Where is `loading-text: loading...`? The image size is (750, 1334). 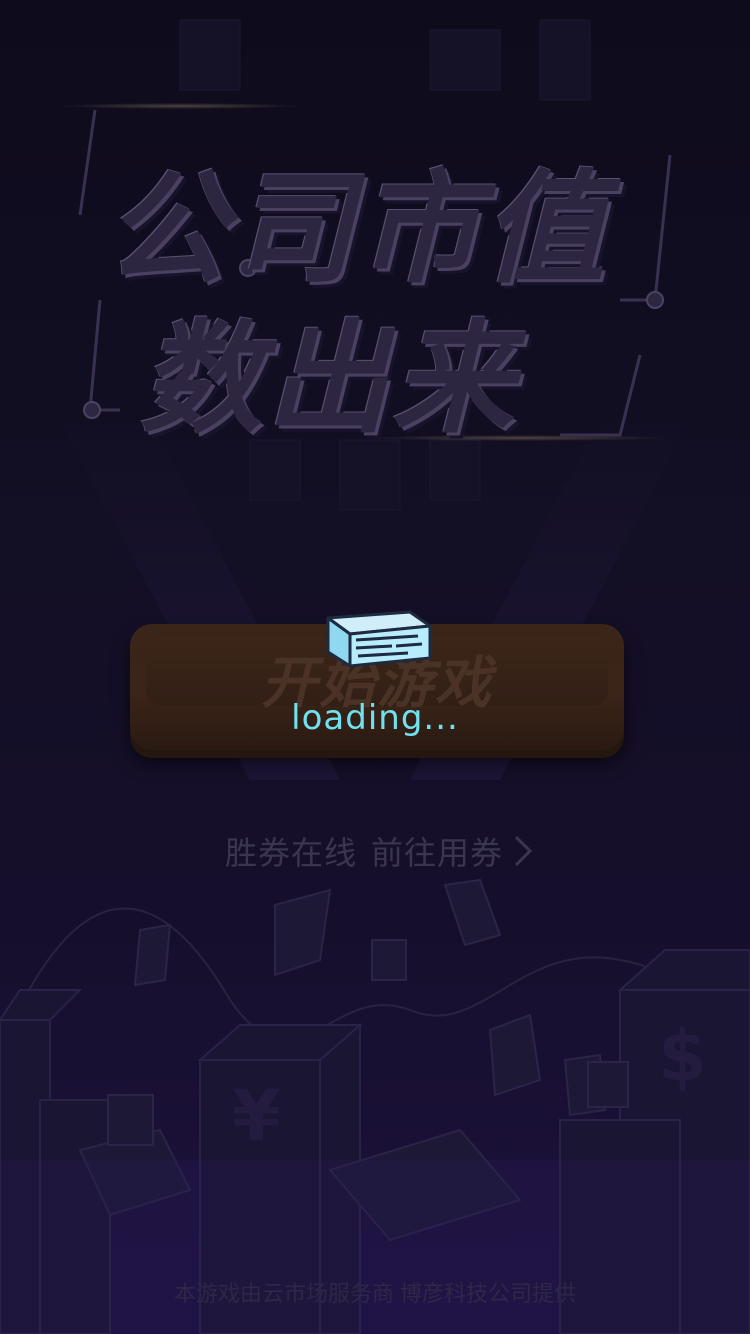
loading-text: loading... is located at coordinates (375, 718).